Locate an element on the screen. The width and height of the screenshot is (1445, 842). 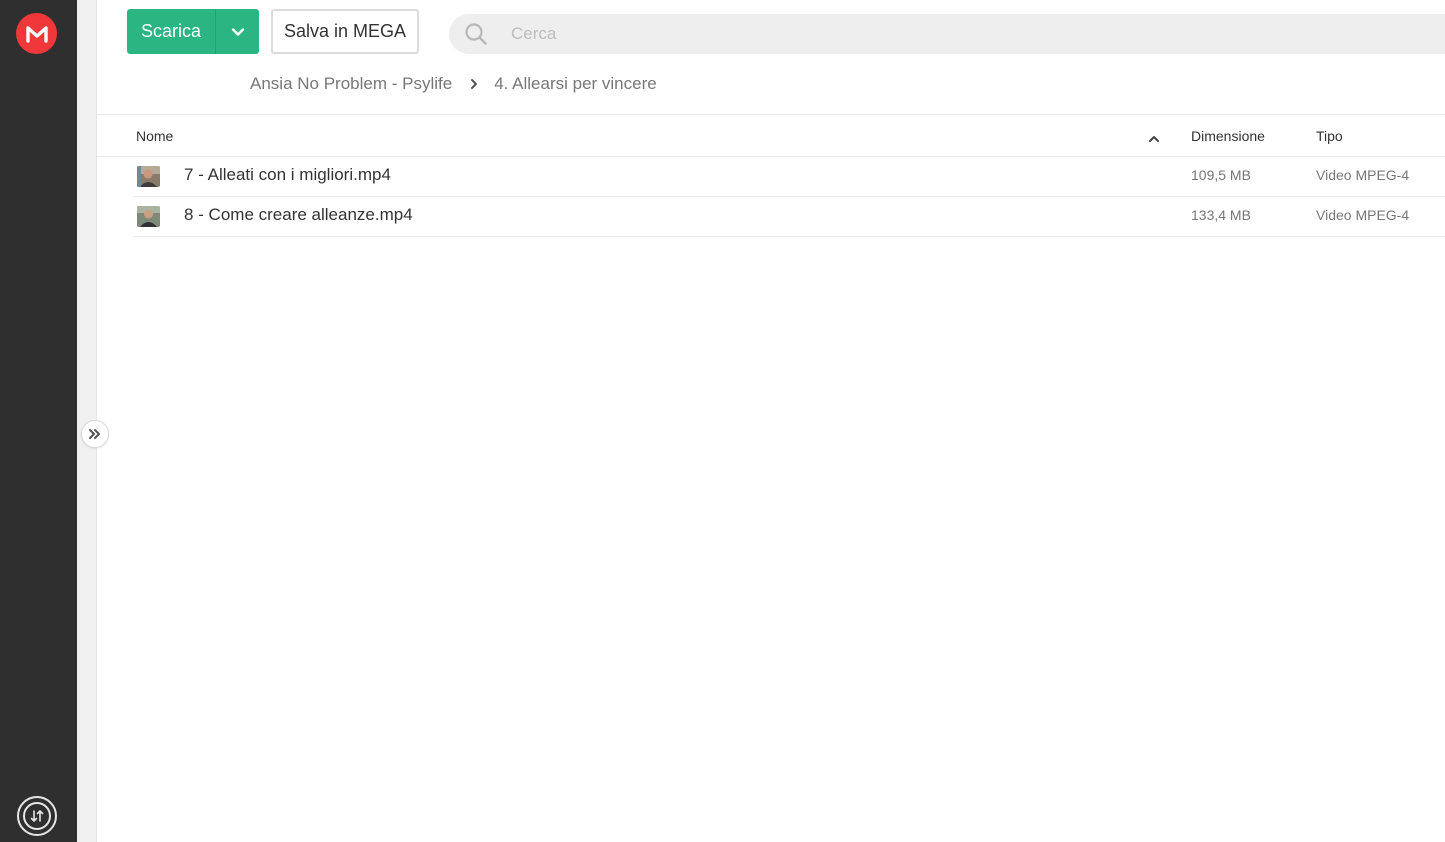
column-header-name: Nome is located at coordinates (154, 136).